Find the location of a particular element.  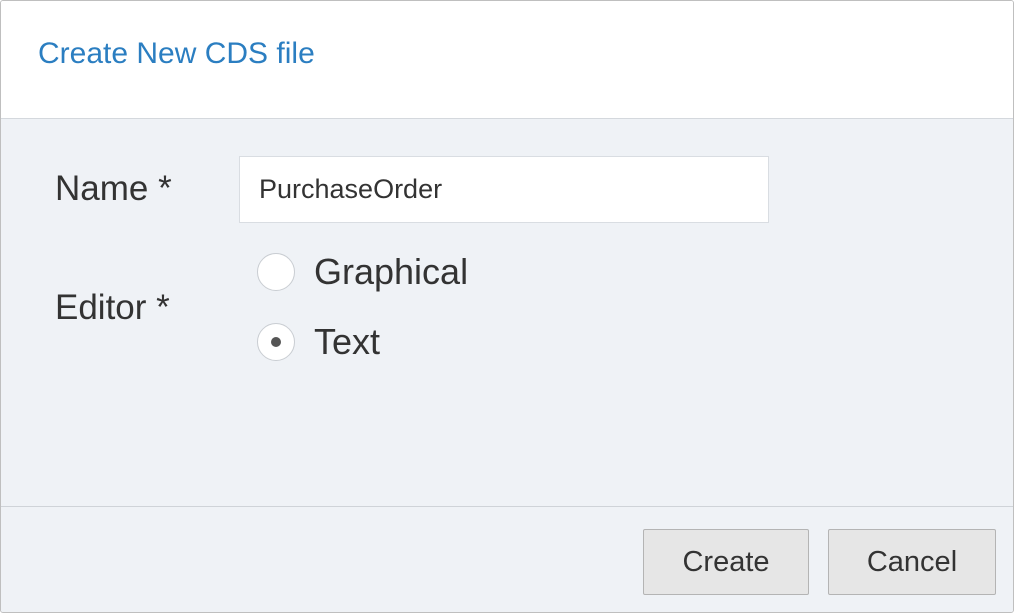

editor-option-graphical: Graphical is located at coordinates (362, 272).